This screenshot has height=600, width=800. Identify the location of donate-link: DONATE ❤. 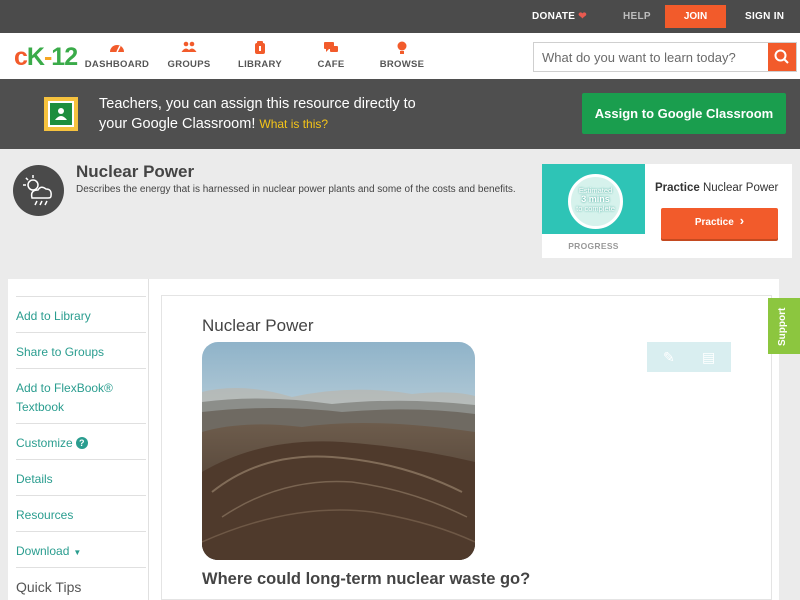
(559, 16).